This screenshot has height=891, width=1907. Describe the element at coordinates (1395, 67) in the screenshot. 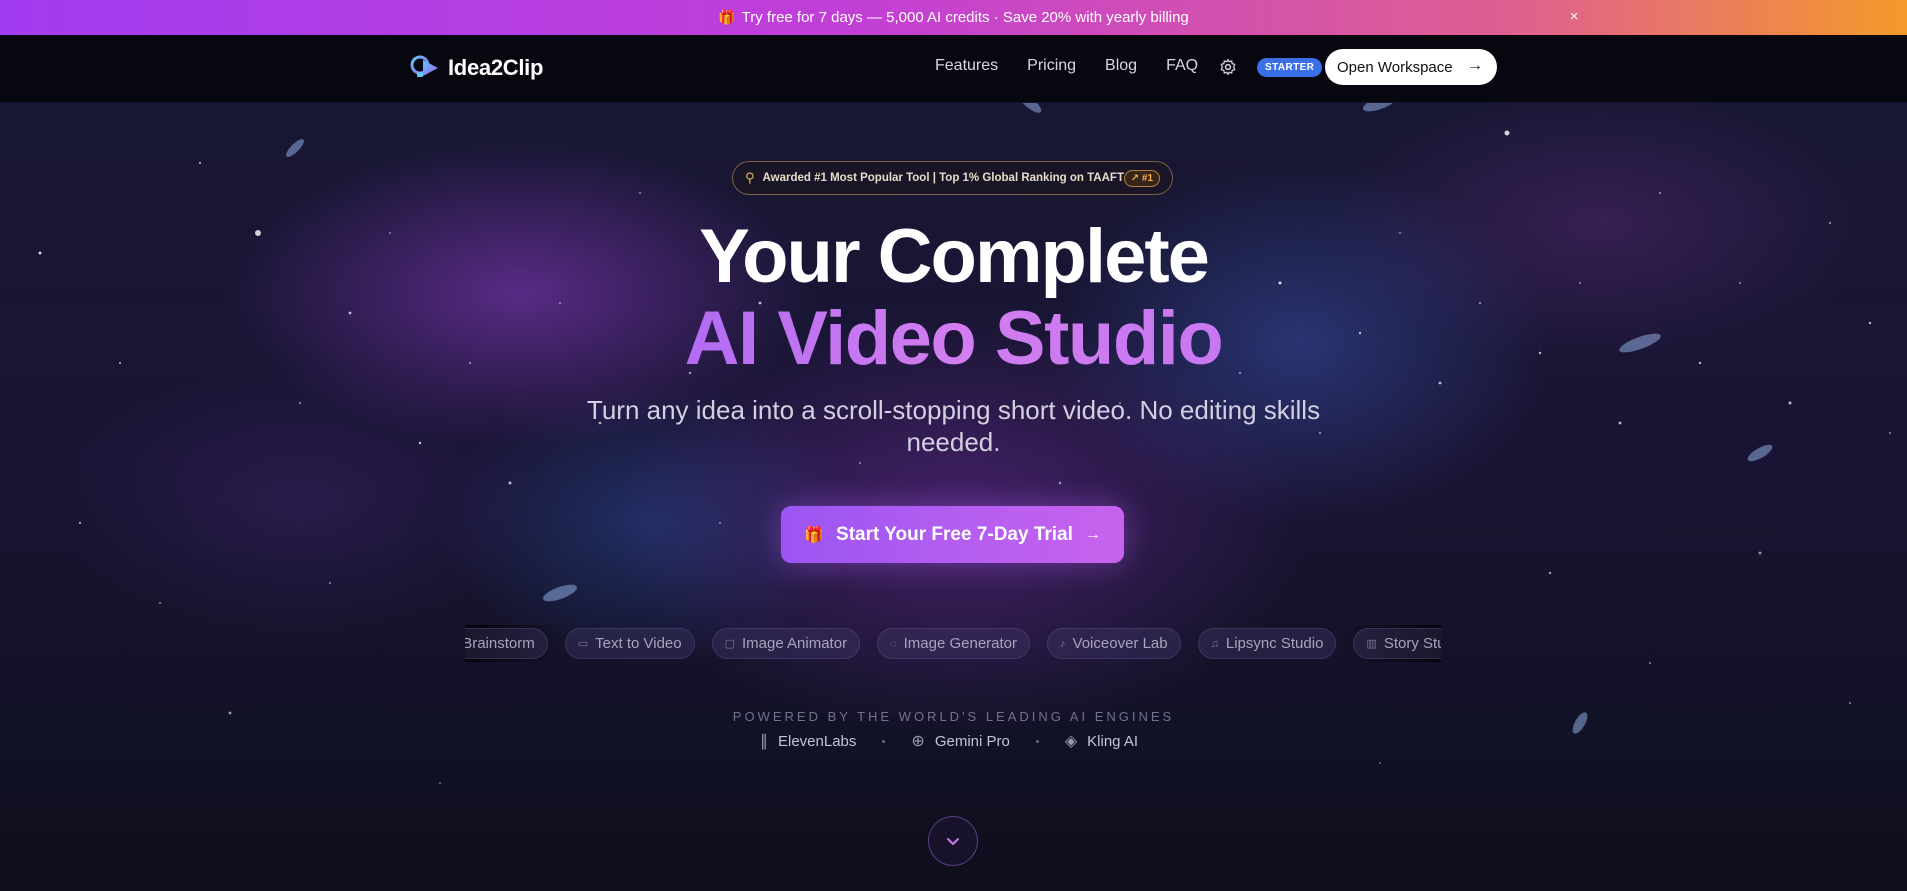

I see `open-workspace-label: Open Workspace` at that location.